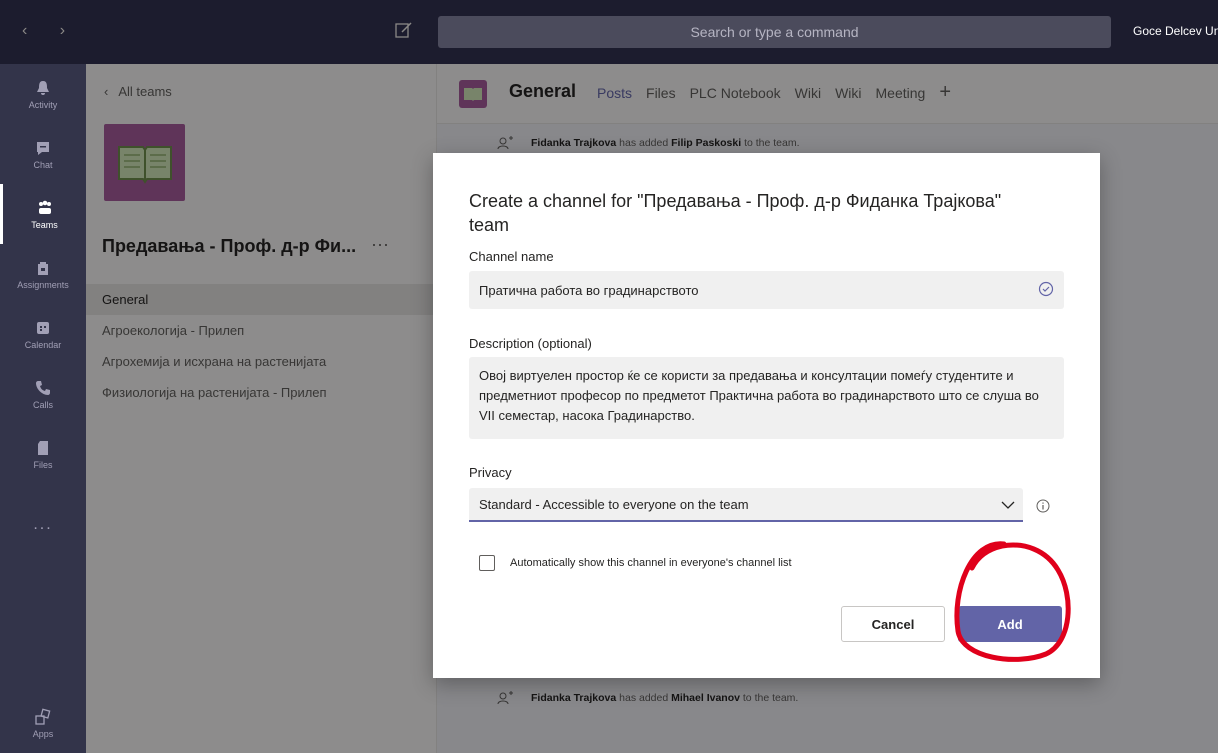 This screenshot has height=753, width=1218. Describe the element at coordinates (44, 207) in the screenshot. I see `teams-icon` at that location.